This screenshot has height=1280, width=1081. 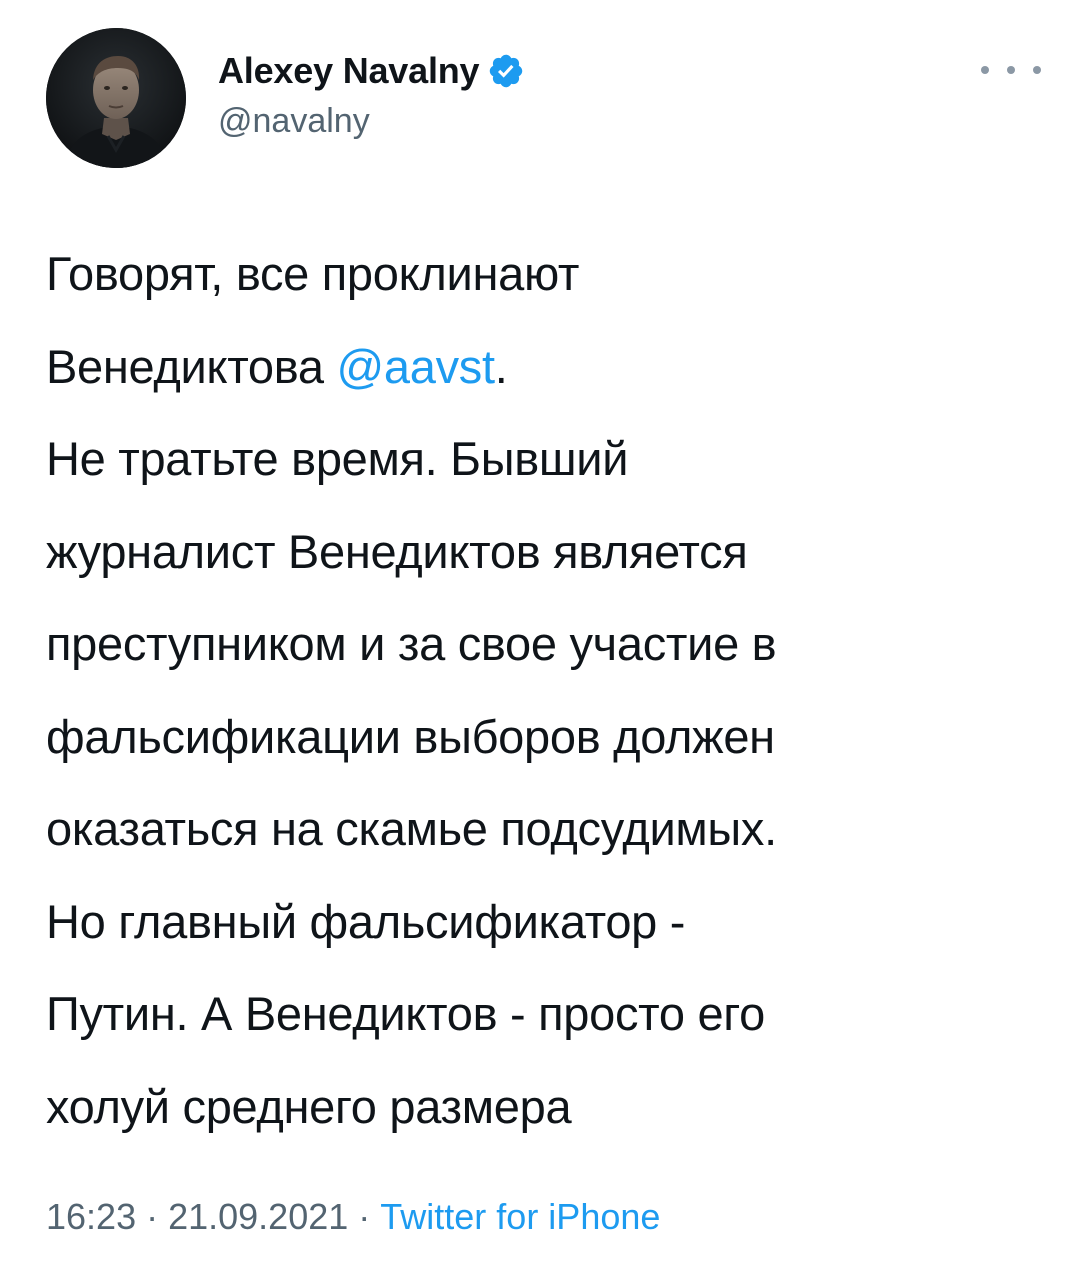 I want to click on mention-link: @aavst, so click(x=416, y=366).